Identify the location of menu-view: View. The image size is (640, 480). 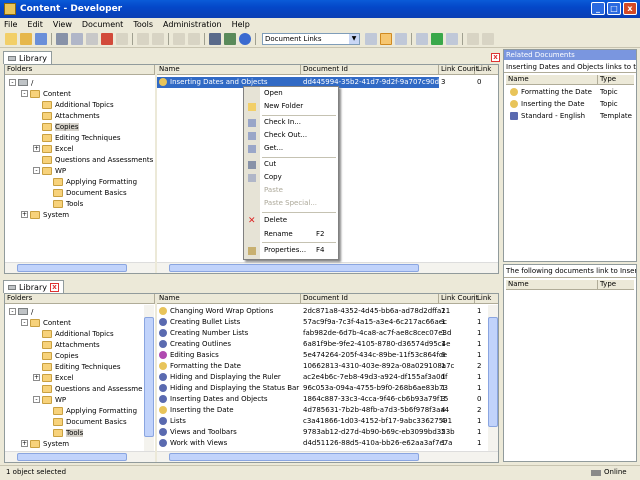
(62, 24).